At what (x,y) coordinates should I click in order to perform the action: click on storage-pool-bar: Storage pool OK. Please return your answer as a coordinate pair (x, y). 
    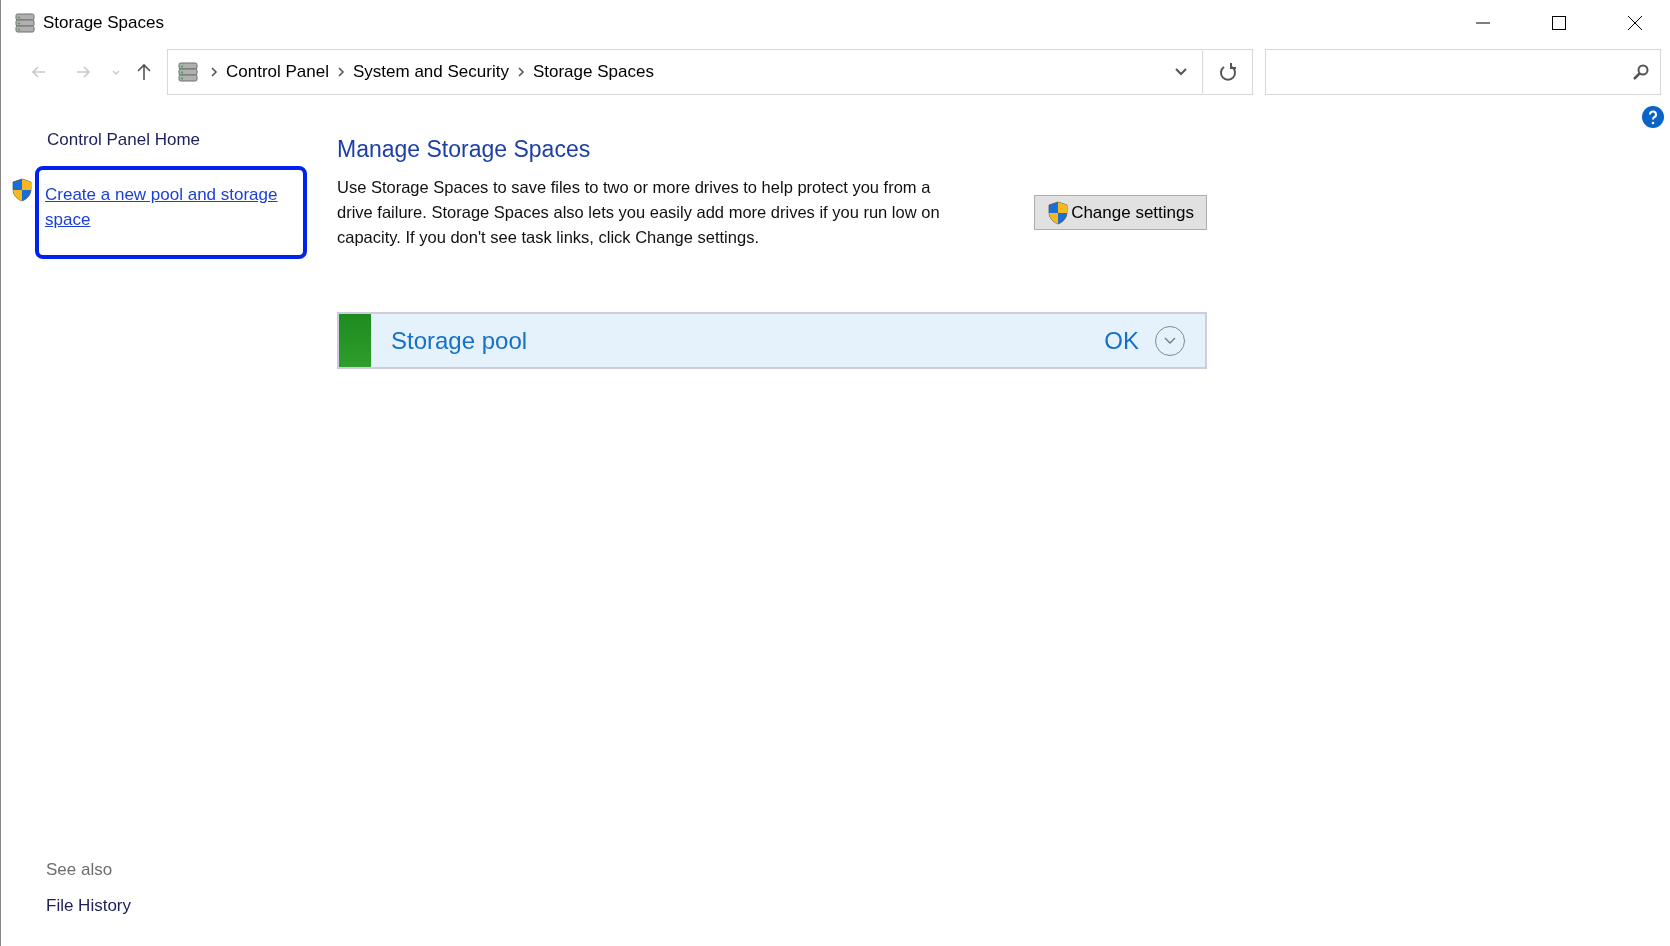
    Looking at the image, I should click on (772, 340).